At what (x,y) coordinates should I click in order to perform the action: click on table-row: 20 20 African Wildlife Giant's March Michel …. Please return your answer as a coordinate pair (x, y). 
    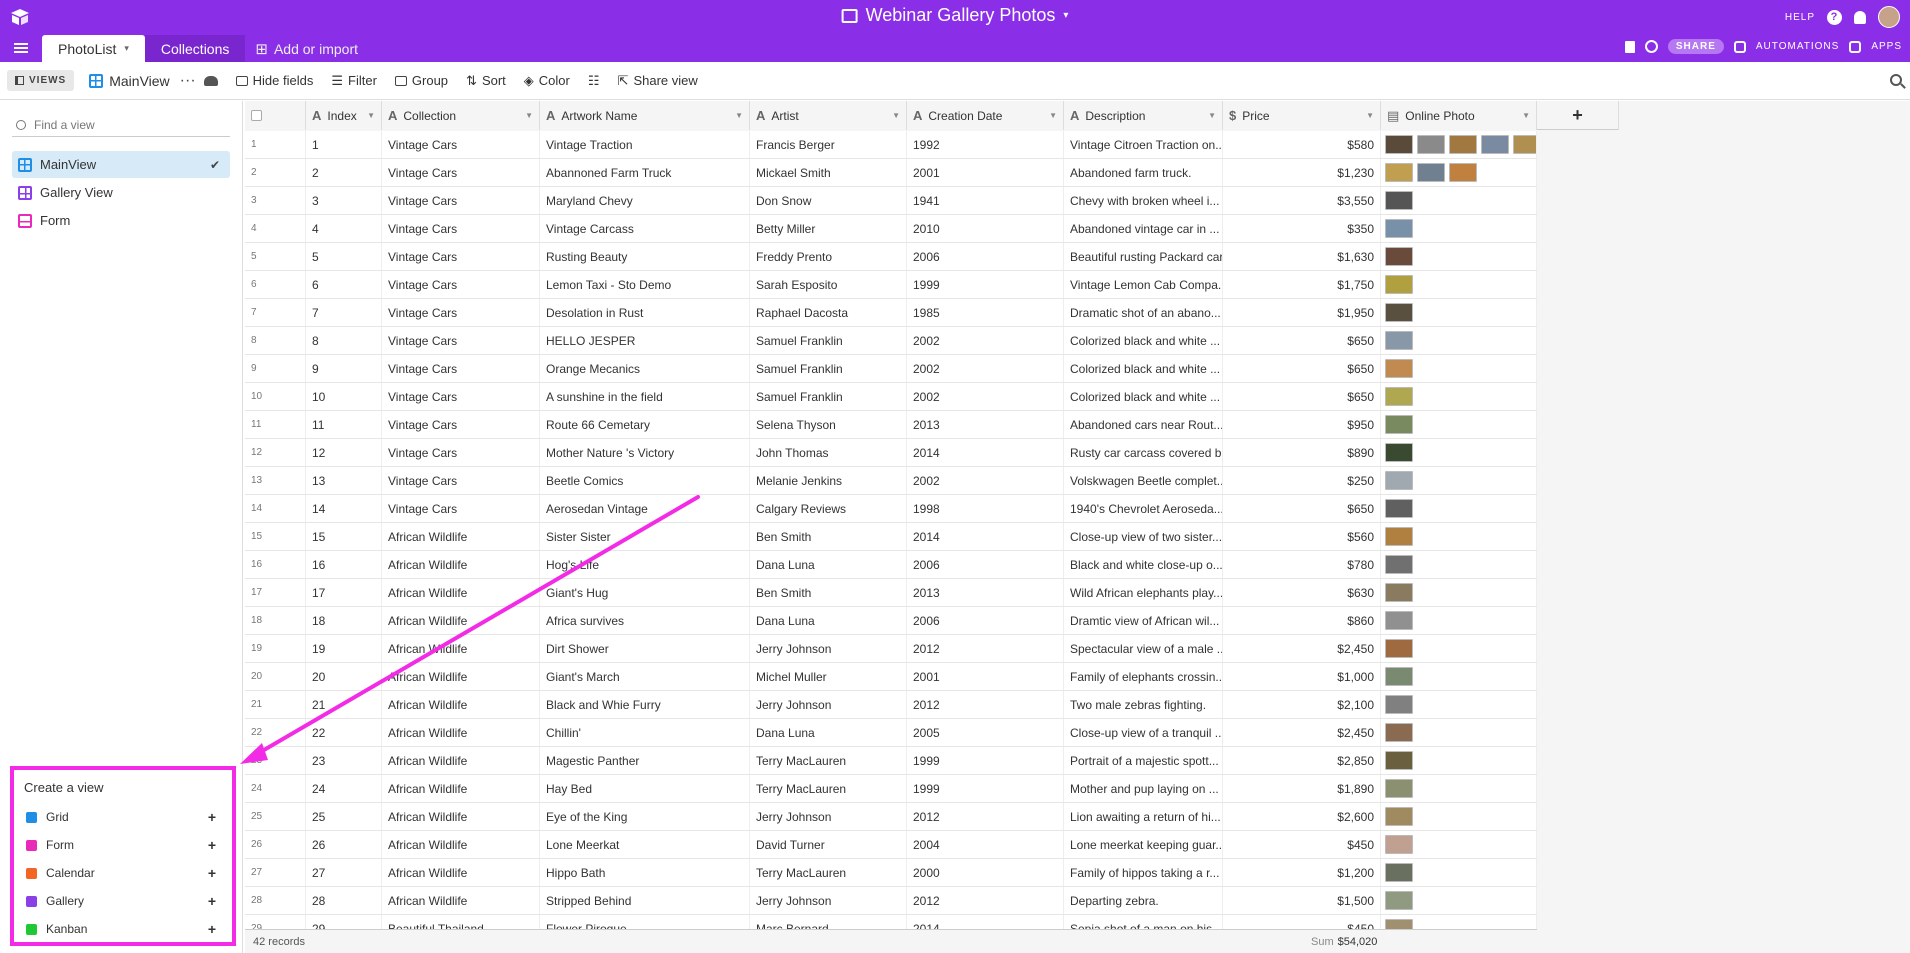
    Looking at the image, I should click on (891, 677).